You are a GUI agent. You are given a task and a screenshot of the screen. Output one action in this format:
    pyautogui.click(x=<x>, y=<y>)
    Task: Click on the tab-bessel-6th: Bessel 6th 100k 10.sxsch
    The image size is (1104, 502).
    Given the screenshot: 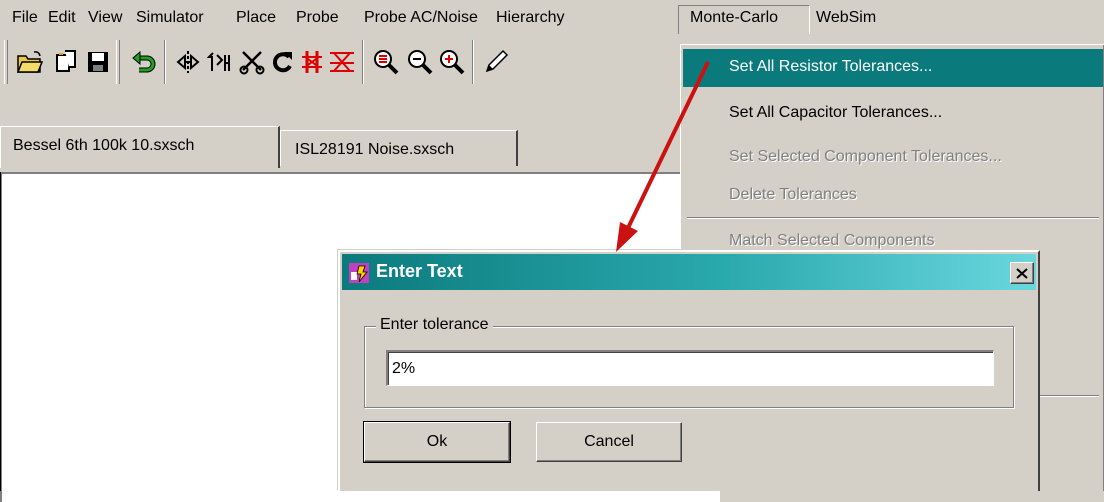 What is the action you would take?
    pyautogui.click(x=140, y=147)
    